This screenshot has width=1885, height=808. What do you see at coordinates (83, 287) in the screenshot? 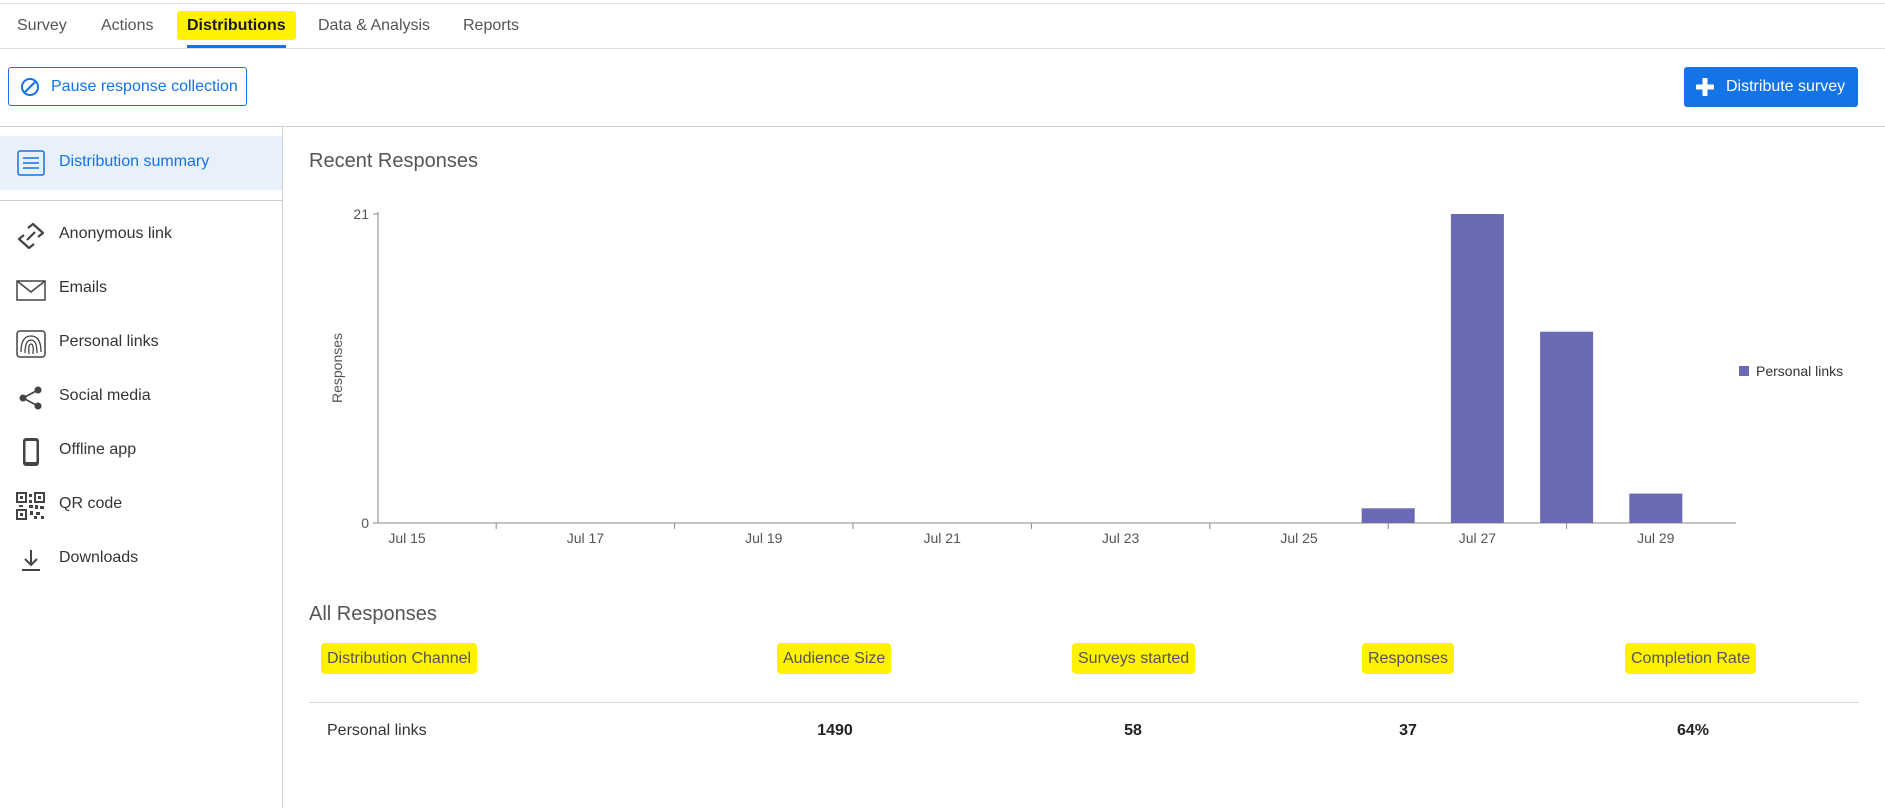
I see `sidebar-item-label: Emails` at bounding box center [83, 287].